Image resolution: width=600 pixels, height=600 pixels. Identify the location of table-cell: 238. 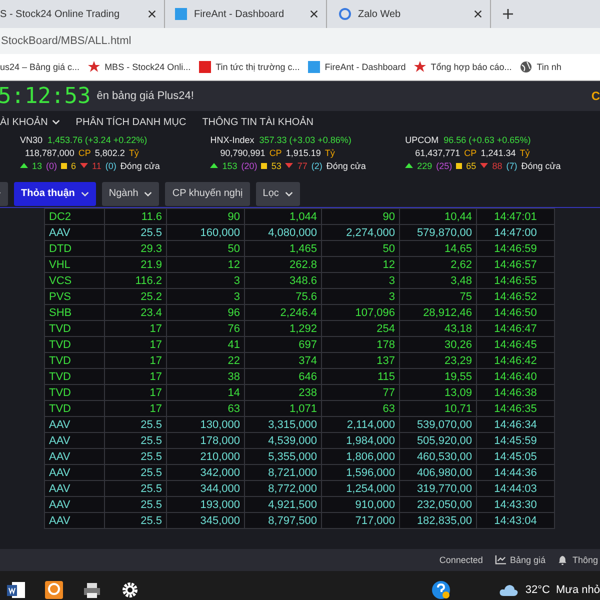
(283, 392).